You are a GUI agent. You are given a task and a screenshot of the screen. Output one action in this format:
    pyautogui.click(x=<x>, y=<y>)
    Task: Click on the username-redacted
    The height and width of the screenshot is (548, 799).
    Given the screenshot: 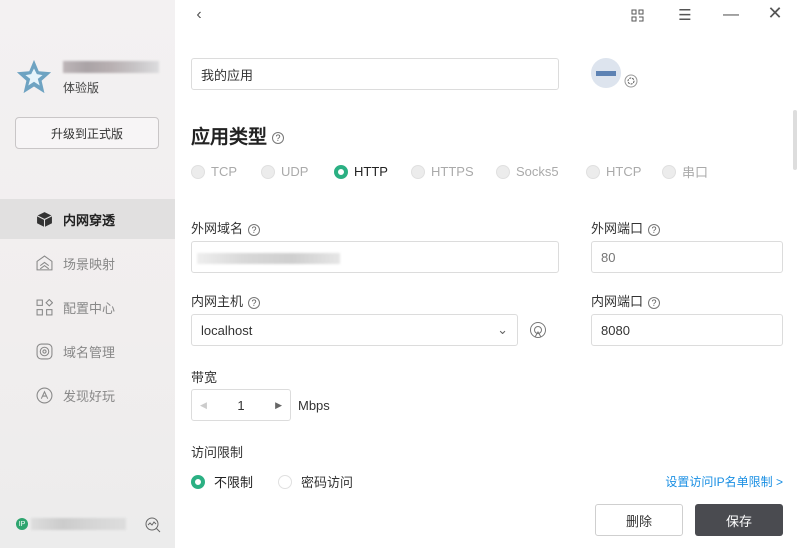 What is the action you would take?
    pyautogui.click(x=111, y=67)
    